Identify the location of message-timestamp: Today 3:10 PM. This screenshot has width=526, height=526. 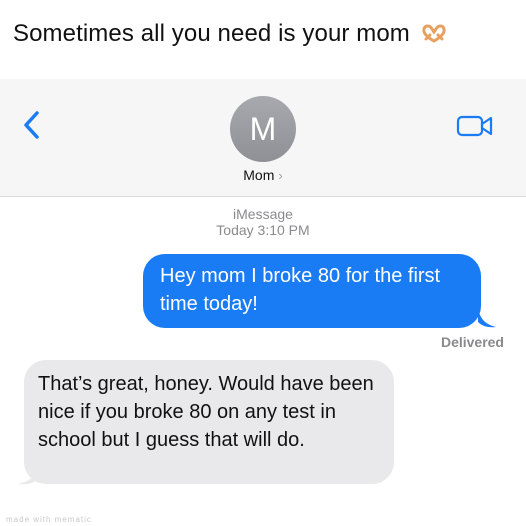
(263, 230).